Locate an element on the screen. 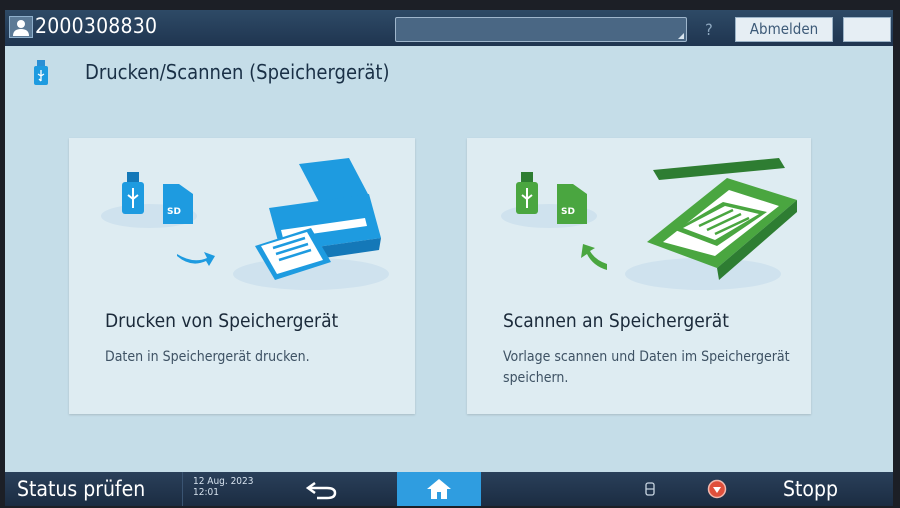 The width and height of the screenshot is (900, 508). home-icon is located at coordinates (439, 489).